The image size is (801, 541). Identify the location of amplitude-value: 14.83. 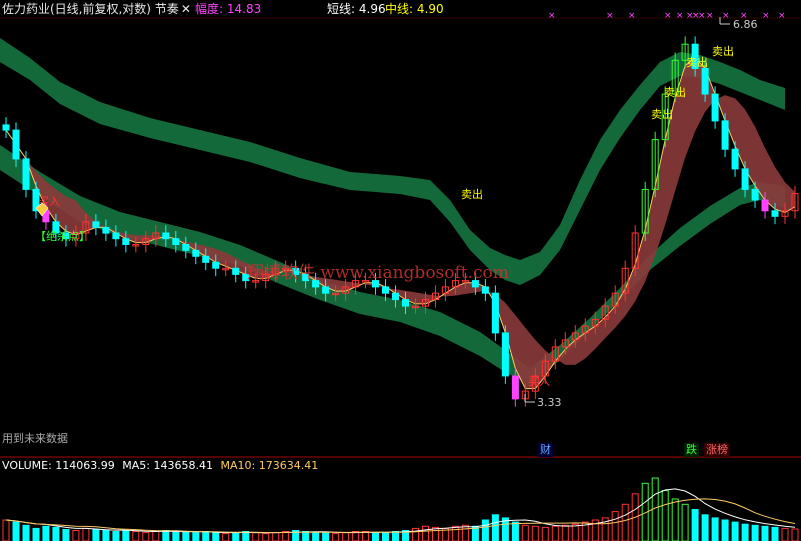
(244, 9).